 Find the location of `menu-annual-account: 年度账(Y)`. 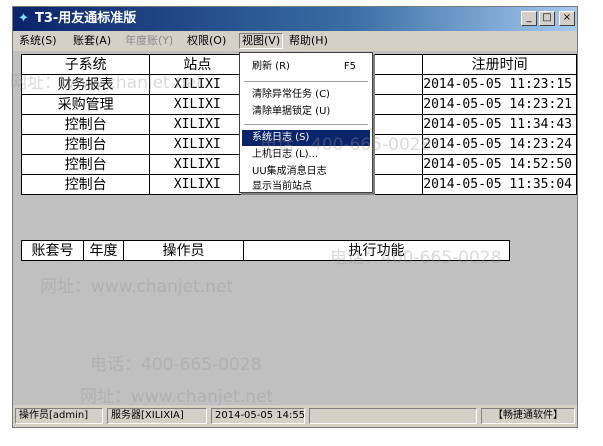

menu-annual-account: 年度账(Y) is located at coordinates (149, 41).